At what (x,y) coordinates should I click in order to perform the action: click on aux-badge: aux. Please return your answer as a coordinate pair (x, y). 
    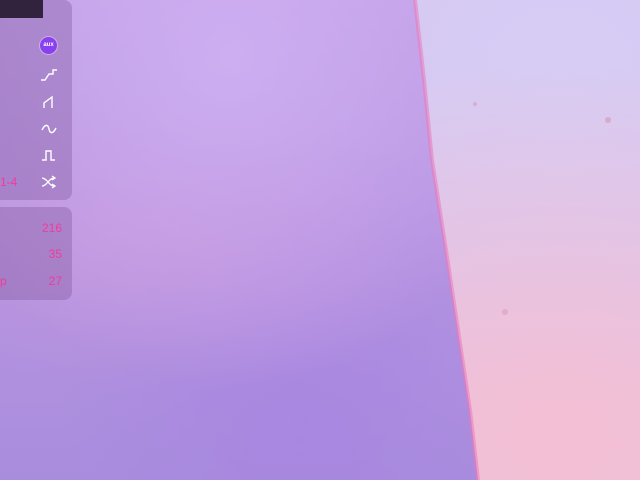
    Looking at the image, I should click on (48, 45).